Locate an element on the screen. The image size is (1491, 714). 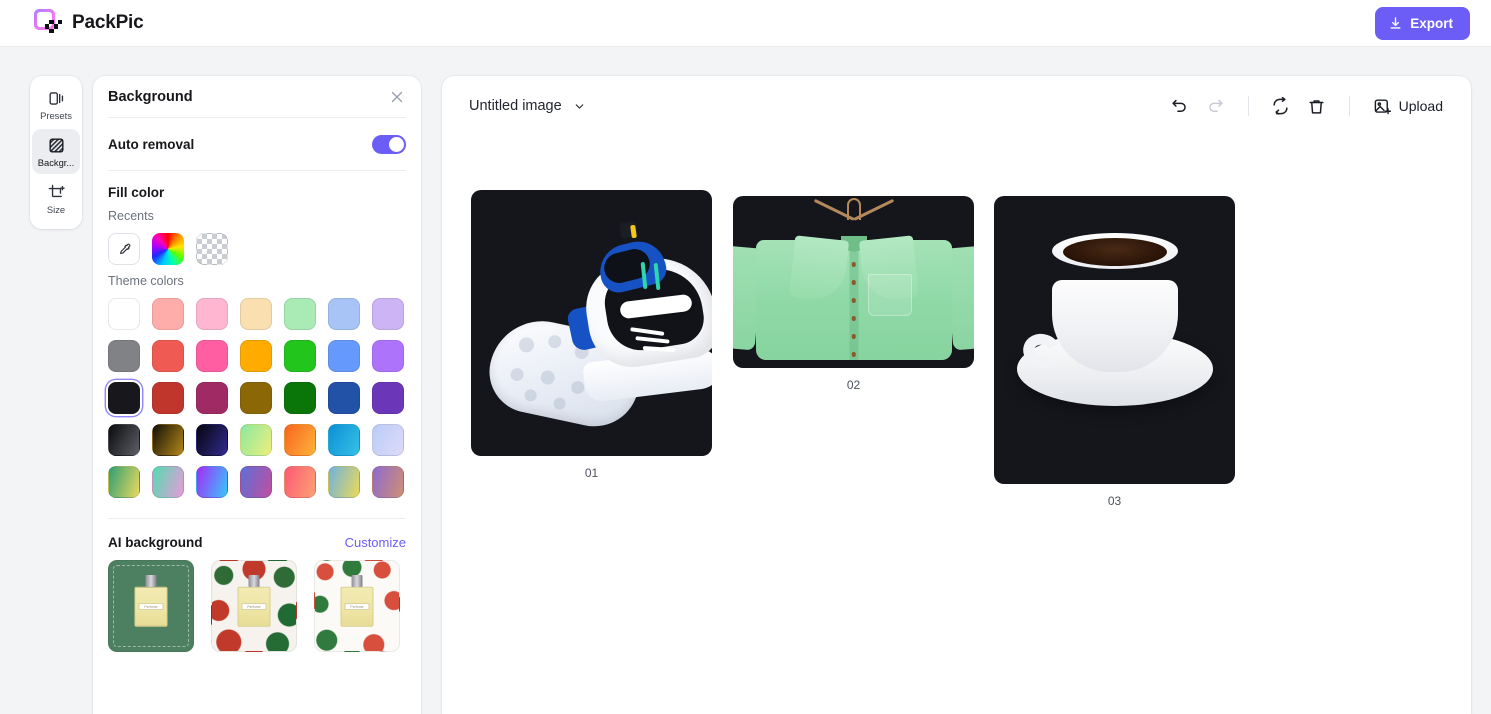
image-caption: 02 is located at coordinates (853, 385).